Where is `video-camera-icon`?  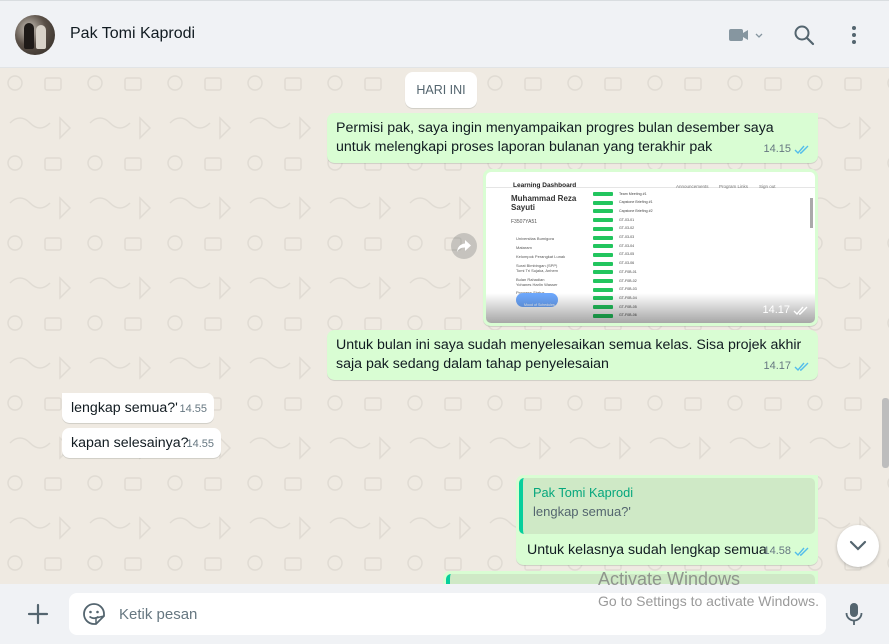 video-camera-icon is located at coordinates (746, 35).